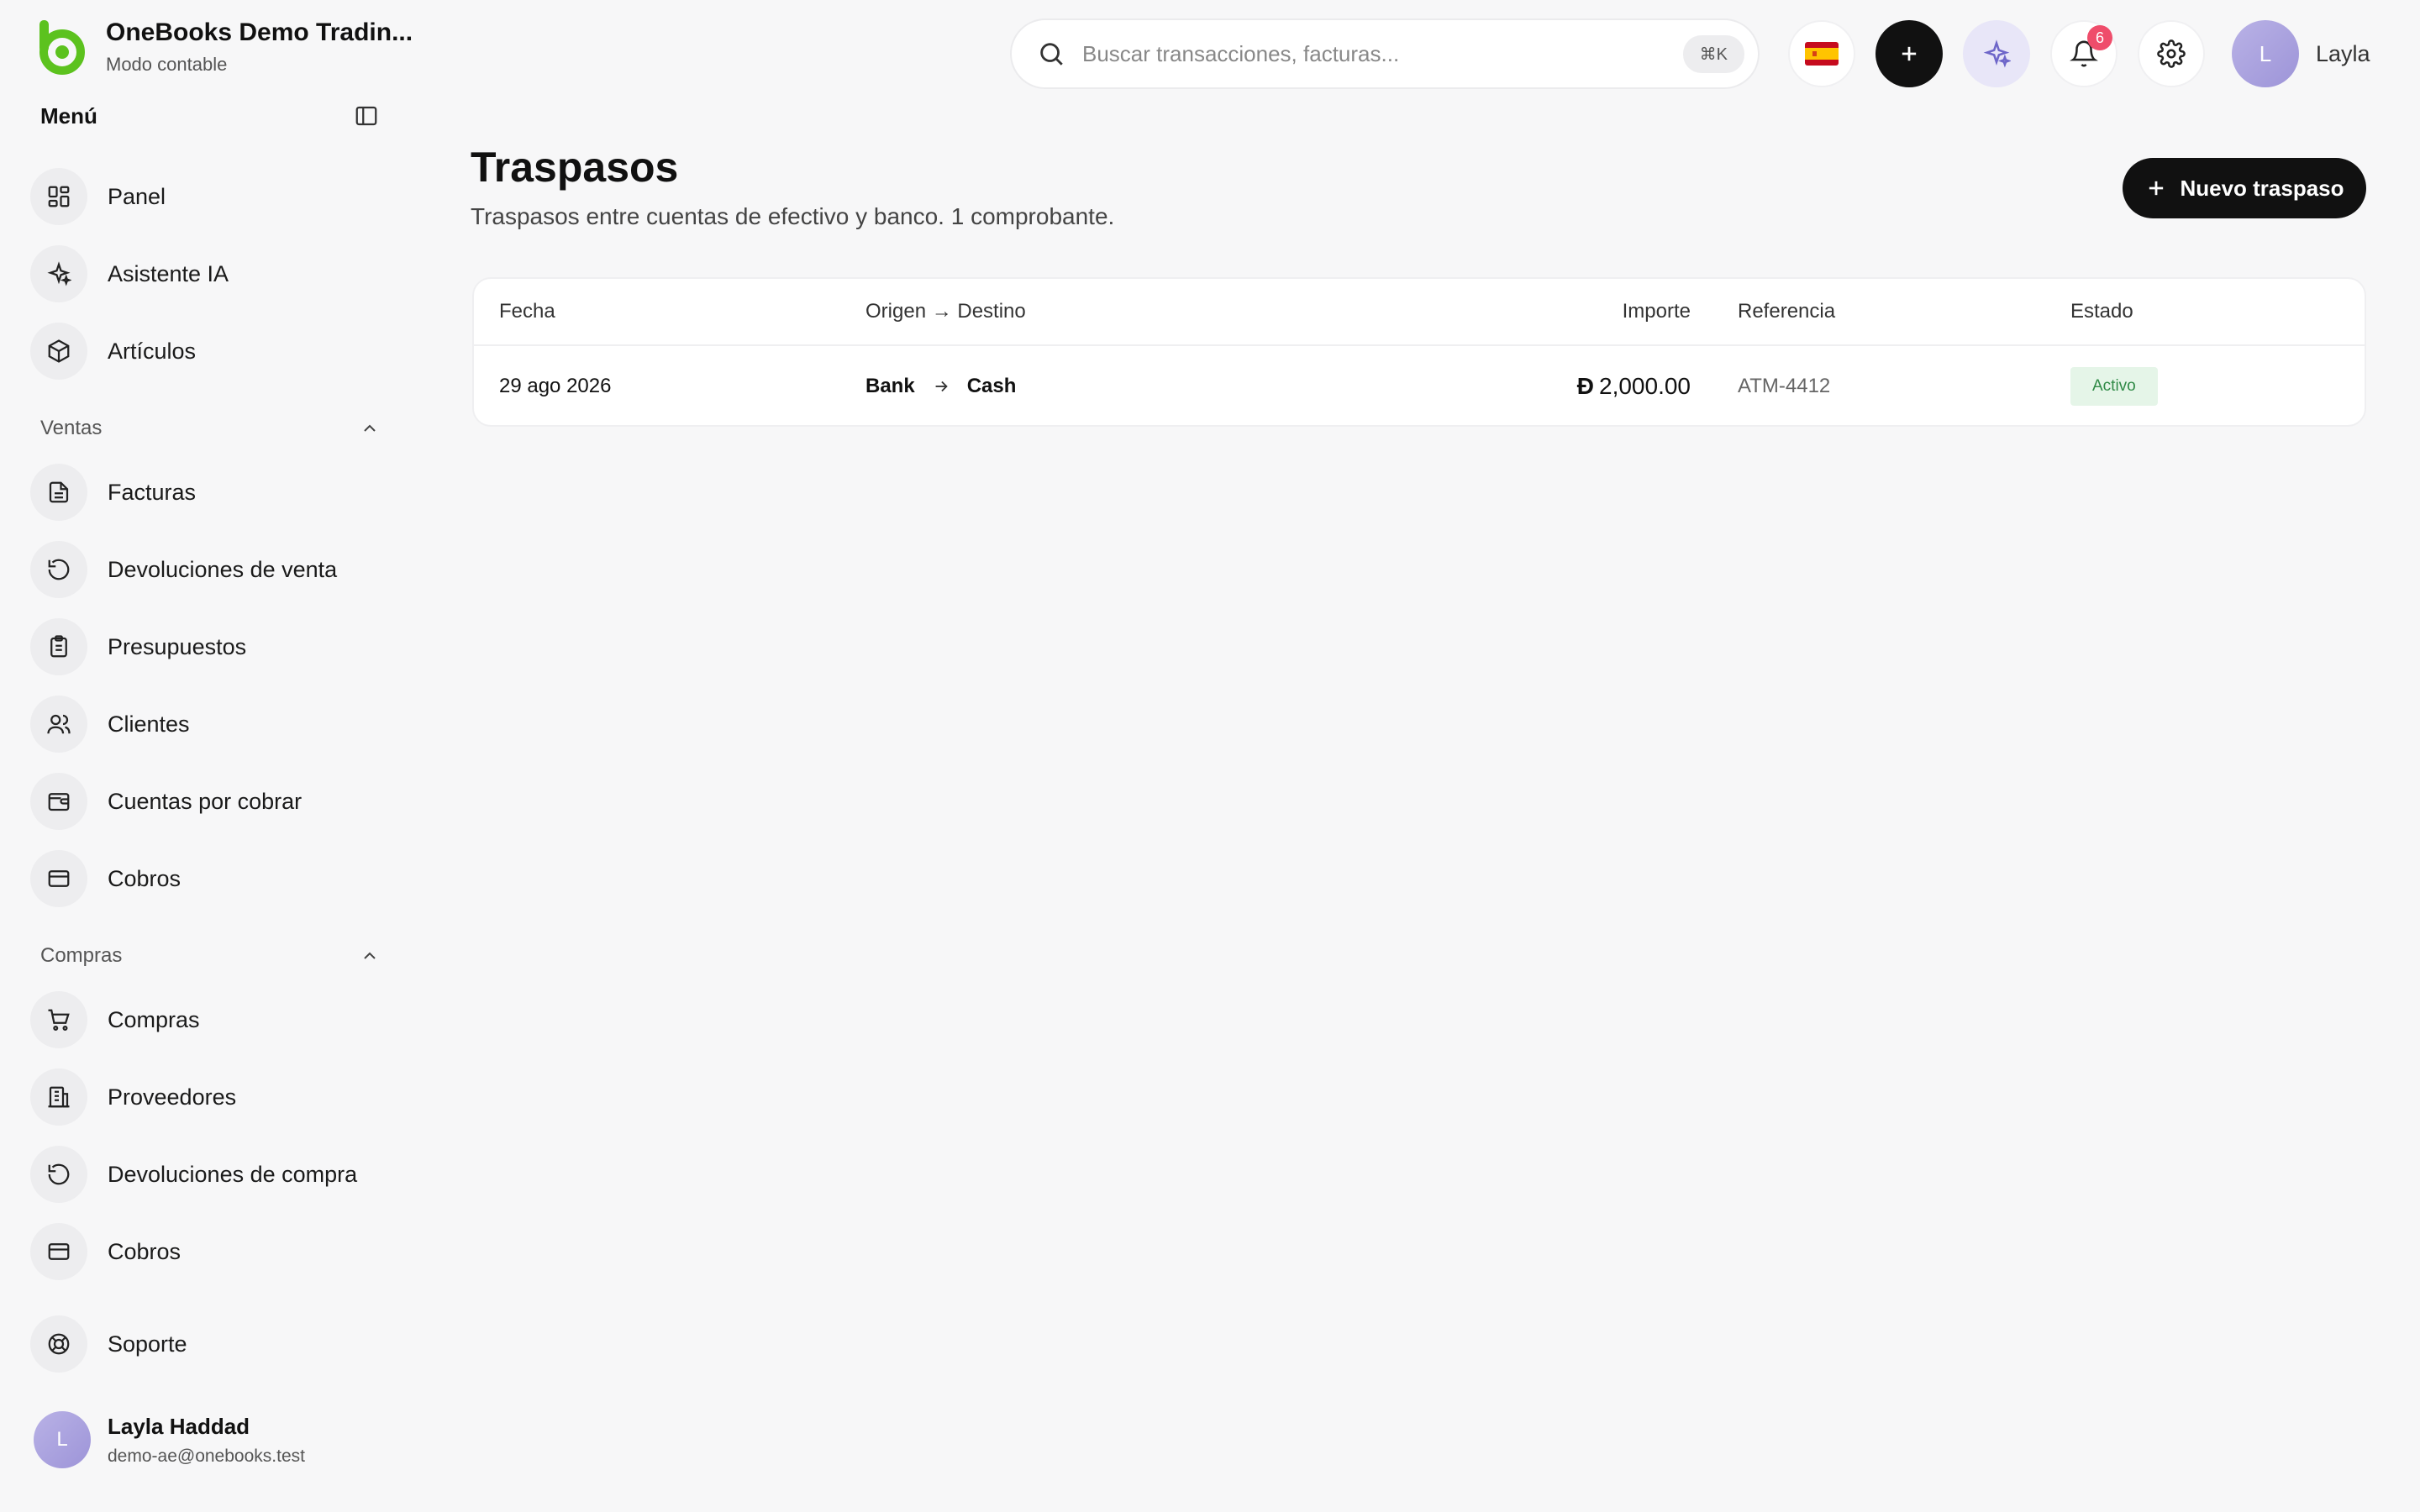  I want to click on sidebar-item-label: Cuentas por cobrar, so click(205, 801).